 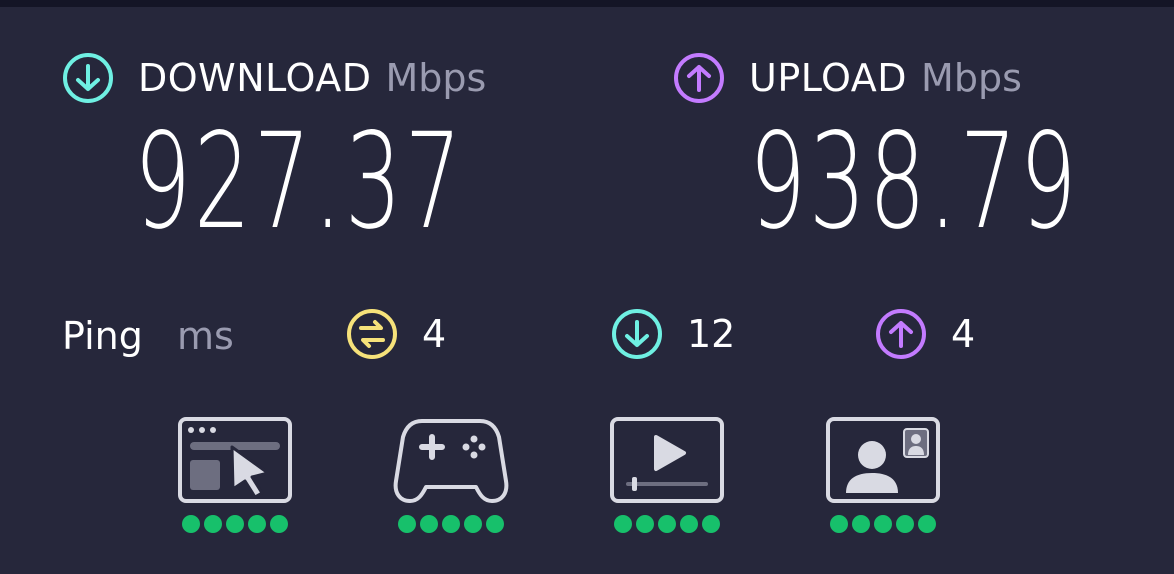 I want to click on top-bar, so click(x=587, y=3).